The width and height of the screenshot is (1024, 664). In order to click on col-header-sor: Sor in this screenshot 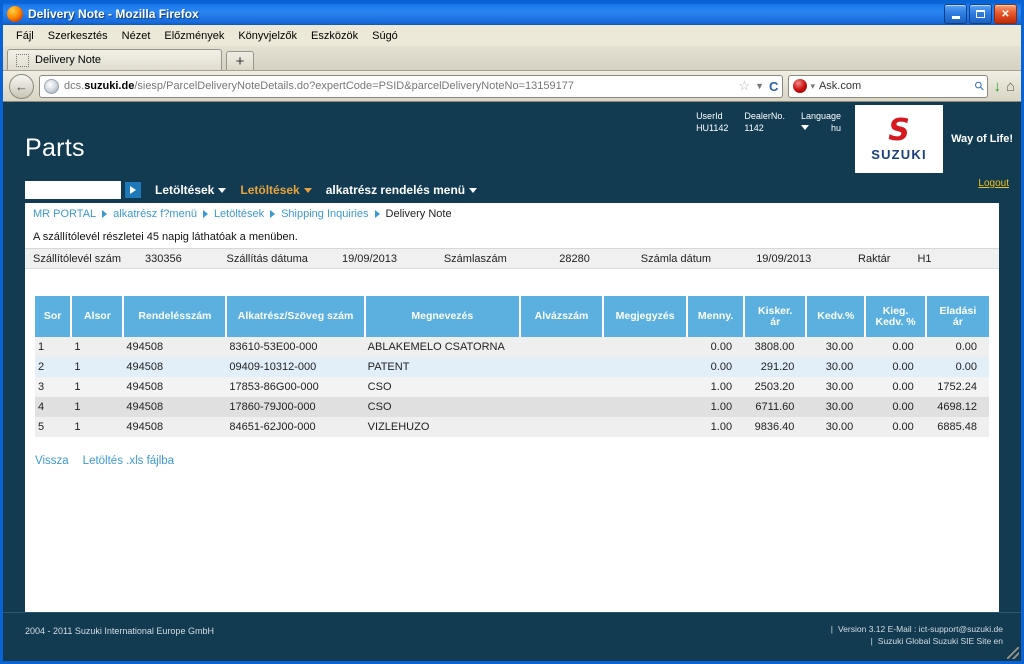, I will do `click(54, 316)`.